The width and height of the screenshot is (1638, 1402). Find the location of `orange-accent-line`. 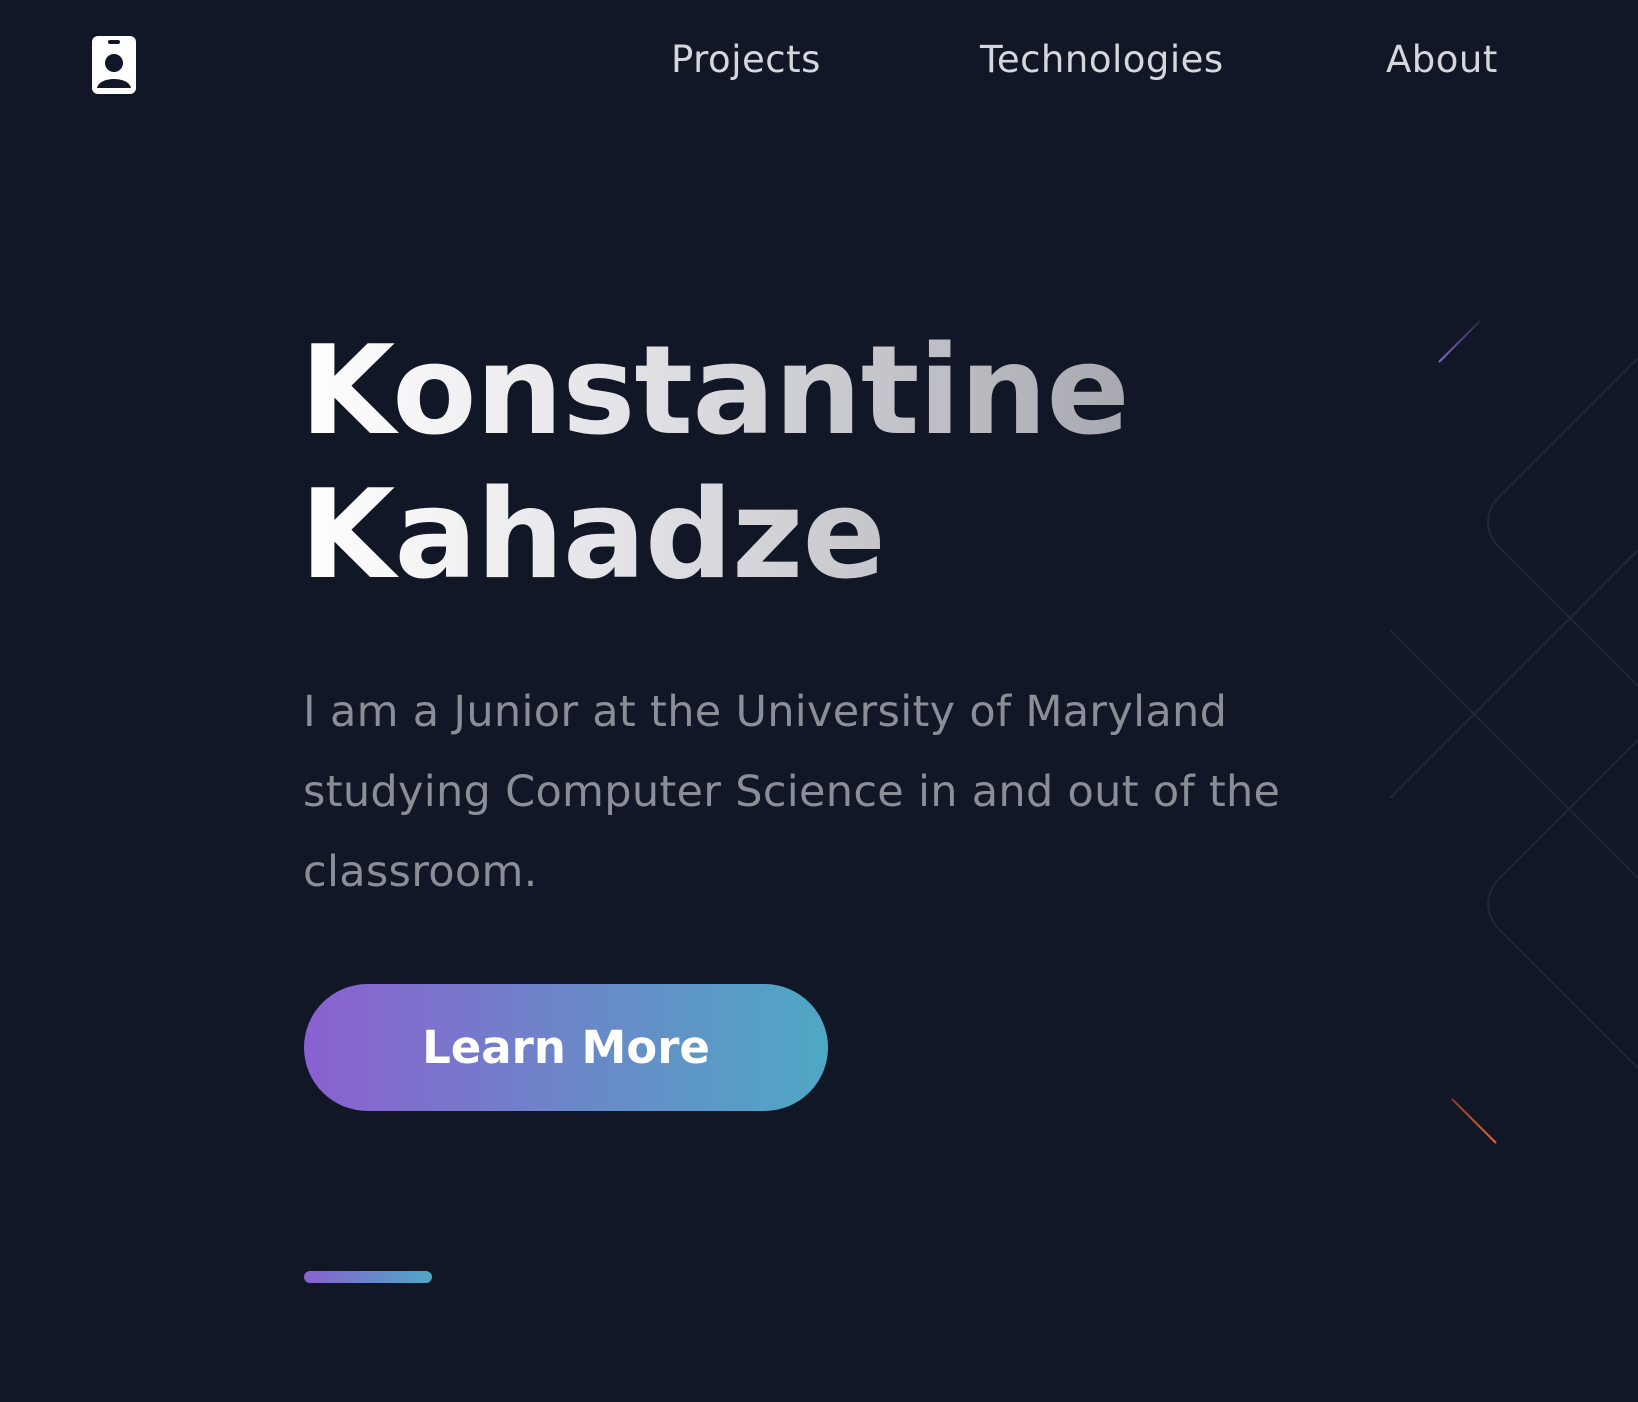

orange-accent-line is located at coordinates (1474, 1121).